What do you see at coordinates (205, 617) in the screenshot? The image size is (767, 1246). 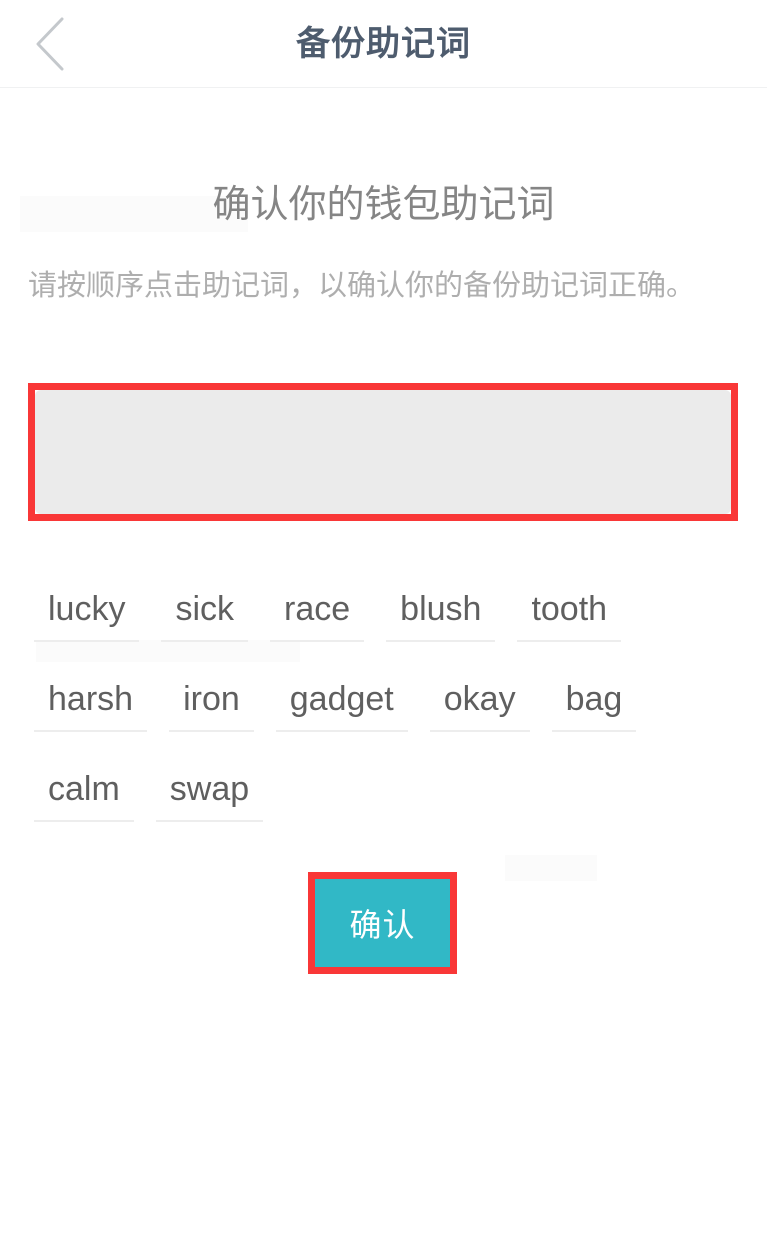 I see `word-chip-sick: sick` at bounding box center [205, 617].